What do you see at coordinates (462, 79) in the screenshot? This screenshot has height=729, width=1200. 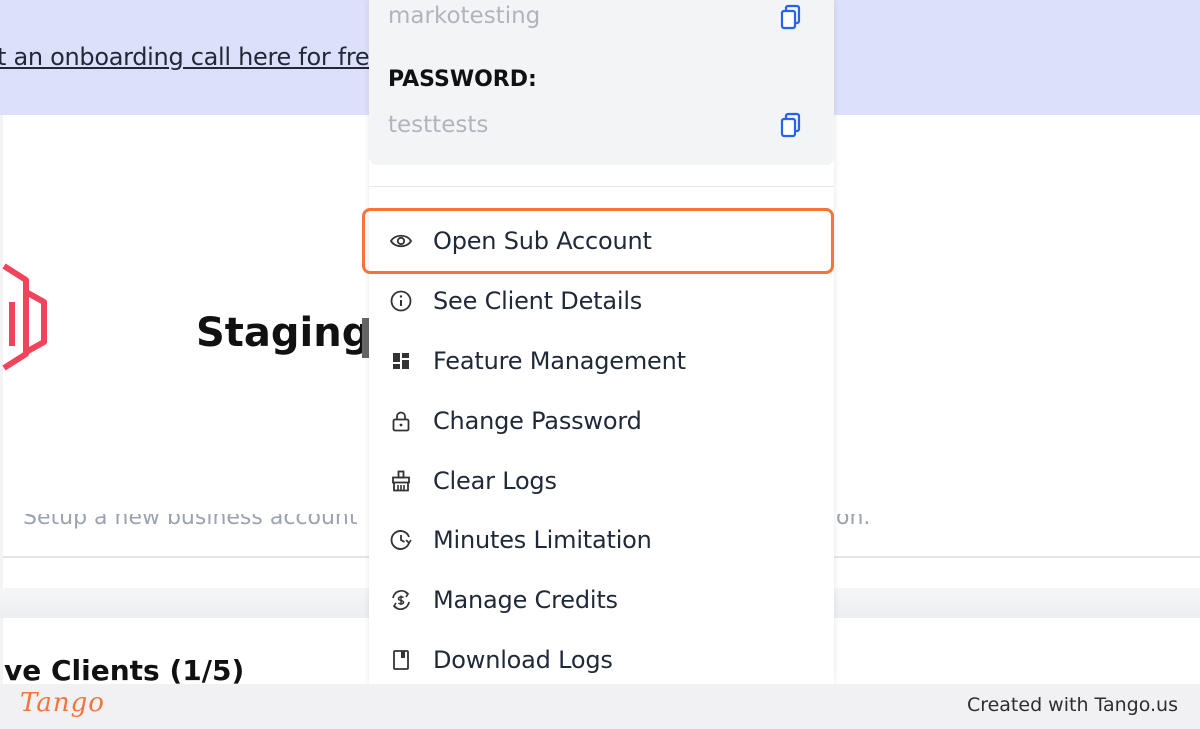 I see `password-label: PASSWORD:` at bounding box center [462, 79].